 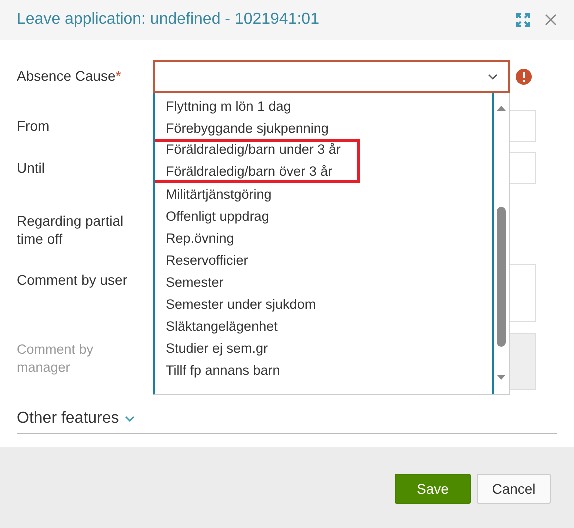 I want to click on window-title: Leave application: undefined - 1021941:01, so click(x=168, y=20).